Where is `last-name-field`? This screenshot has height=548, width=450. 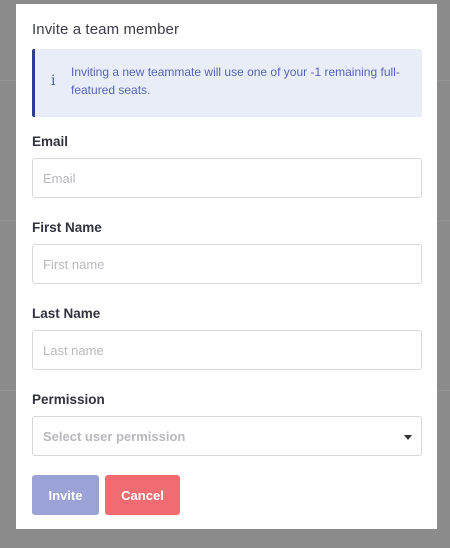 last-name-field is located at coordinates (227, 350).